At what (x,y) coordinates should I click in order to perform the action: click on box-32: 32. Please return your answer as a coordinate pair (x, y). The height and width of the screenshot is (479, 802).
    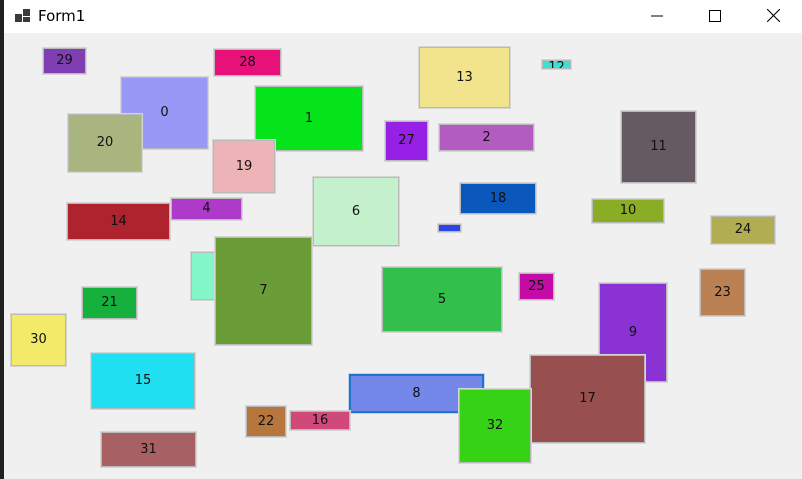
    Looking at the image, I should click on (495, 426).